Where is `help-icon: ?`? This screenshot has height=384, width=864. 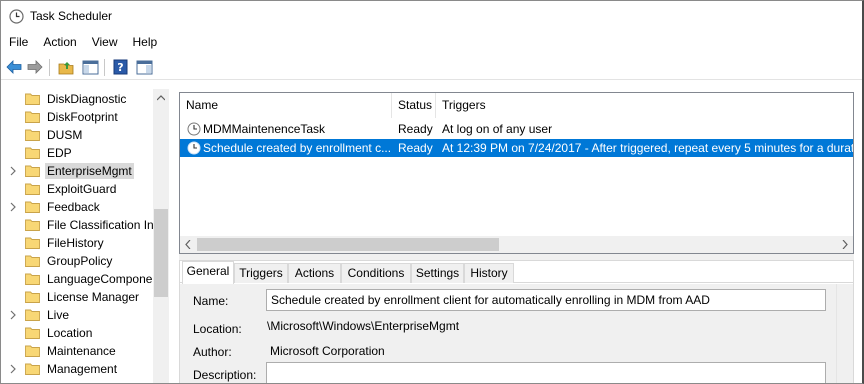
help-icon: ? is located at coordinates (120, 67).